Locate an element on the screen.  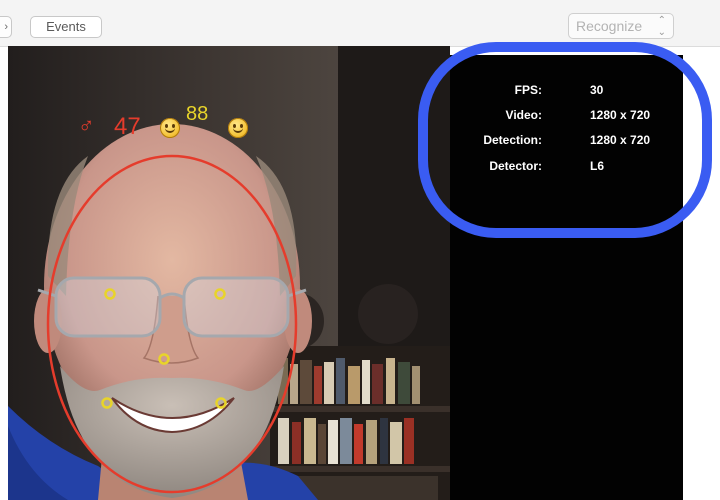
toolbar: › Events Recognize ⌃ ⌄ is located at coordinates (360, 23).